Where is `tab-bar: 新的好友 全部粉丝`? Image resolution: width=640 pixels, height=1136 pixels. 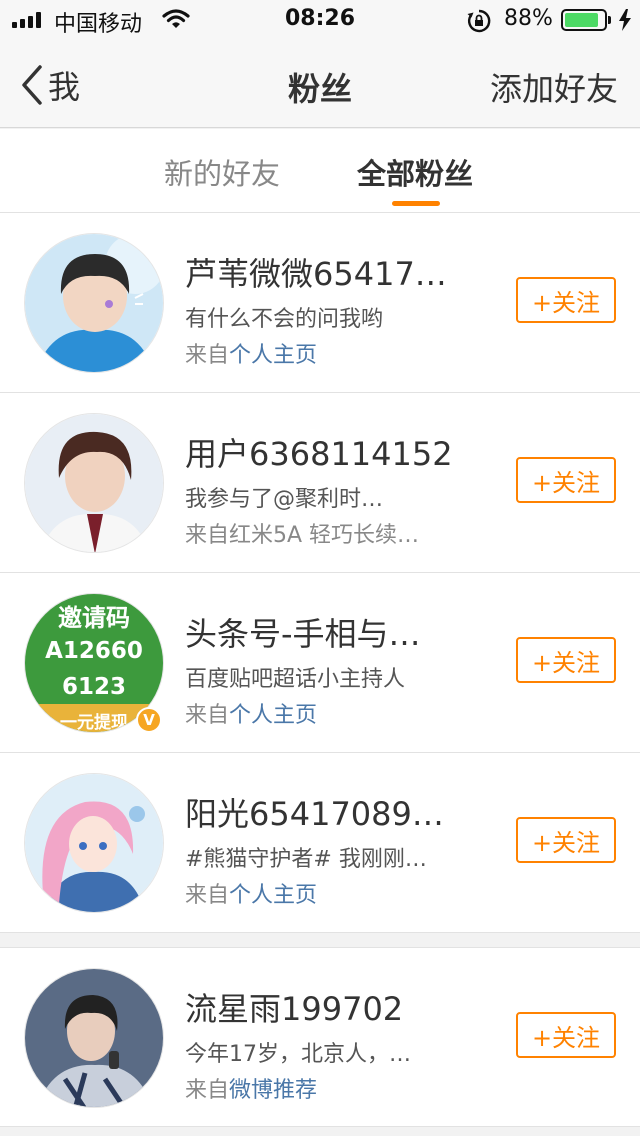 tab-bar: 新的好友 全部粉丝 is located at coordinates (320, 171).